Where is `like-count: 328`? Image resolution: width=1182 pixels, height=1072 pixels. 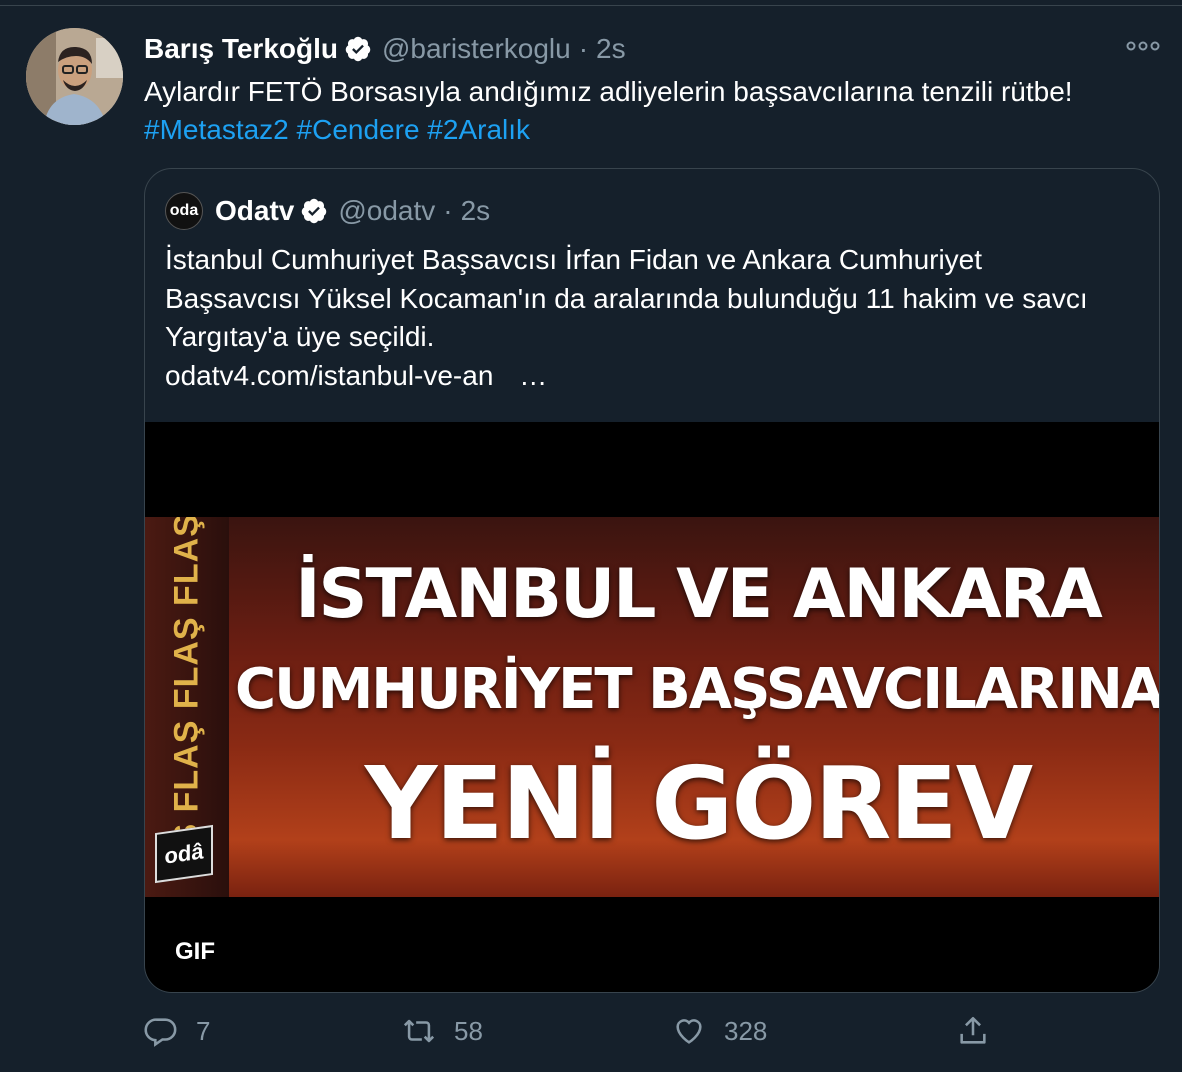
like-count: 328 is located at coordinates (746, 1030).